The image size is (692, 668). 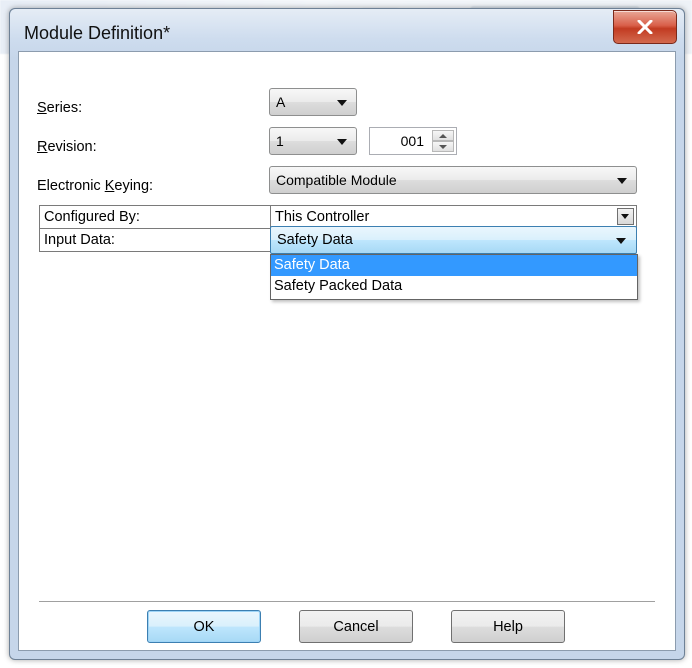 I want to click on option-safety-data: Safety Data, so click(x=454, y=265).